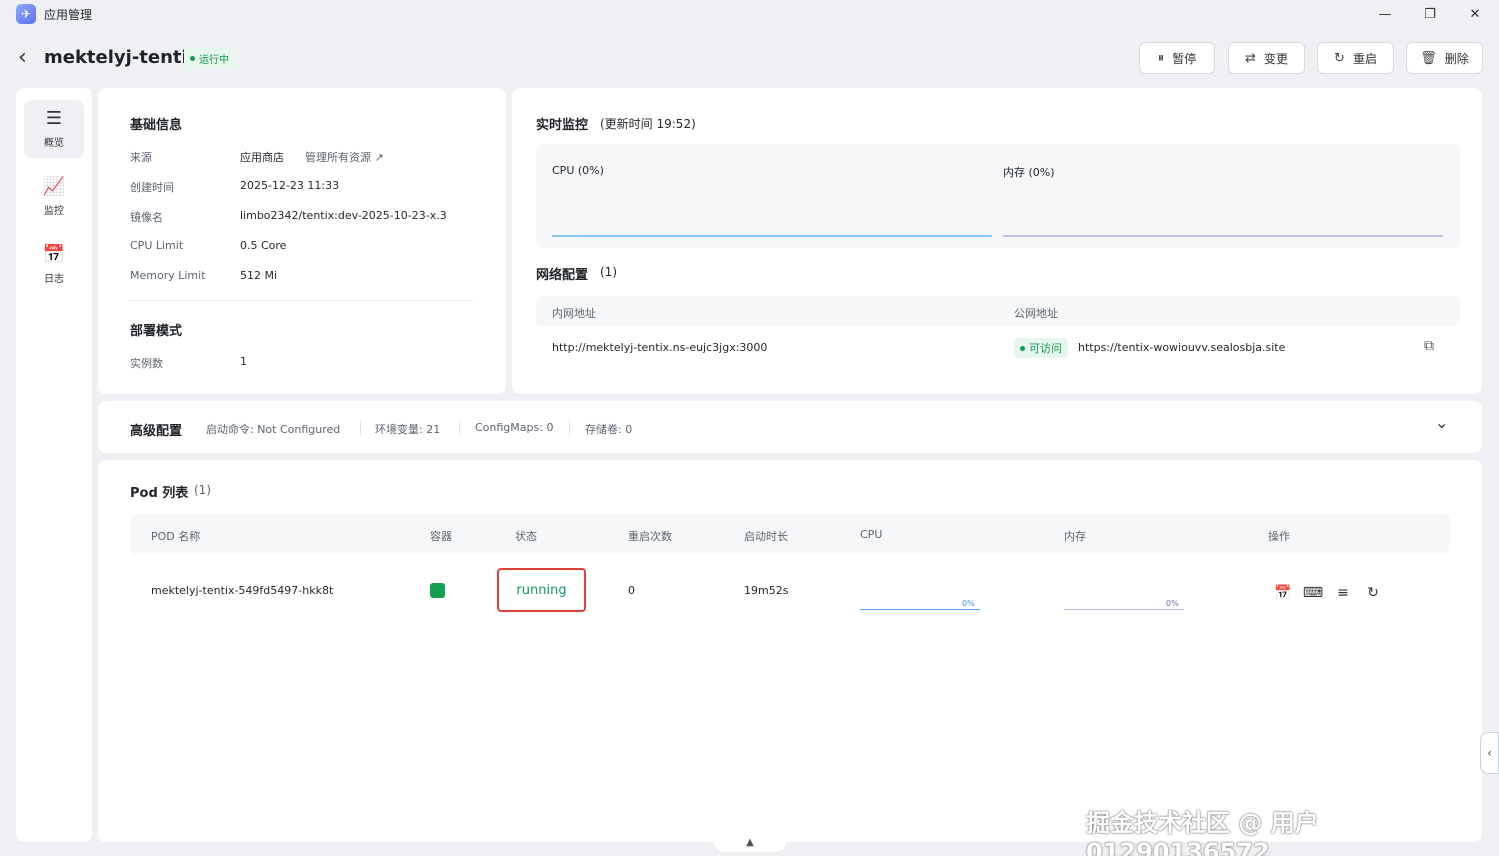 This screenshot has height=856, width=1499. Describe the element at coordinates (146, 217) in the screenshot. I see `image-key: 镜像名` at that location.